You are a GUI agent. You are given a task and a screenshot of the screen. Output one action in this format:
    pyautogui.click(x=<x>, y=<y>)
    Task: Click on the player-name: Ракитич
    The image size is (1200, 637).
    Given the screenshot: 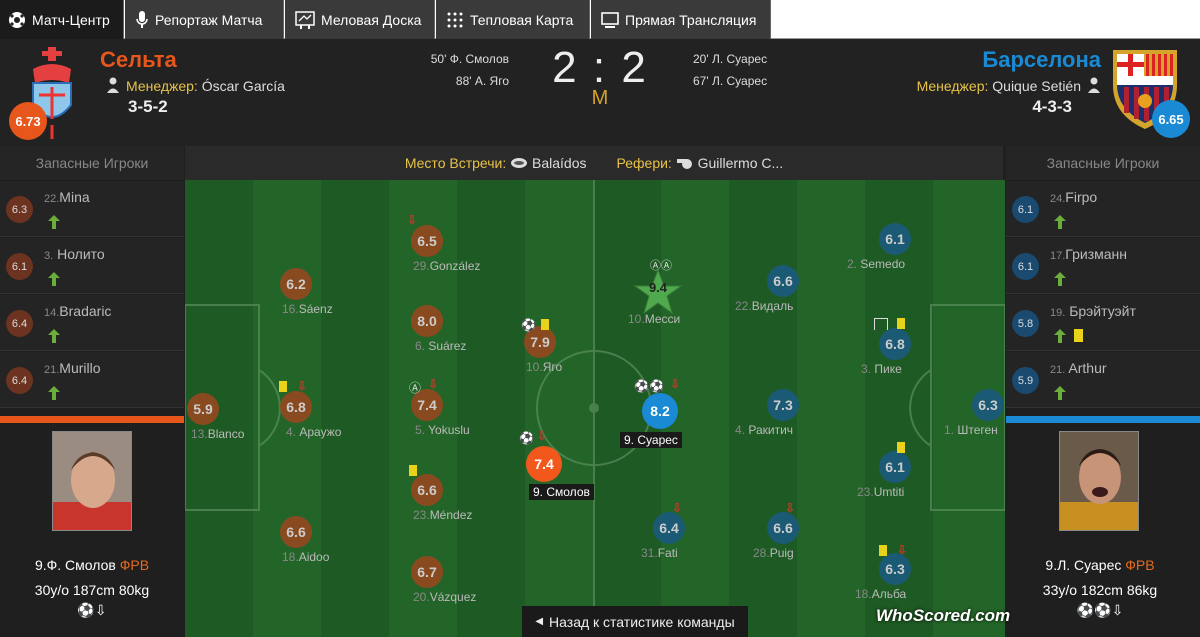 What is the action you would take?
    pyautogui.click(x=771, y=430)
    